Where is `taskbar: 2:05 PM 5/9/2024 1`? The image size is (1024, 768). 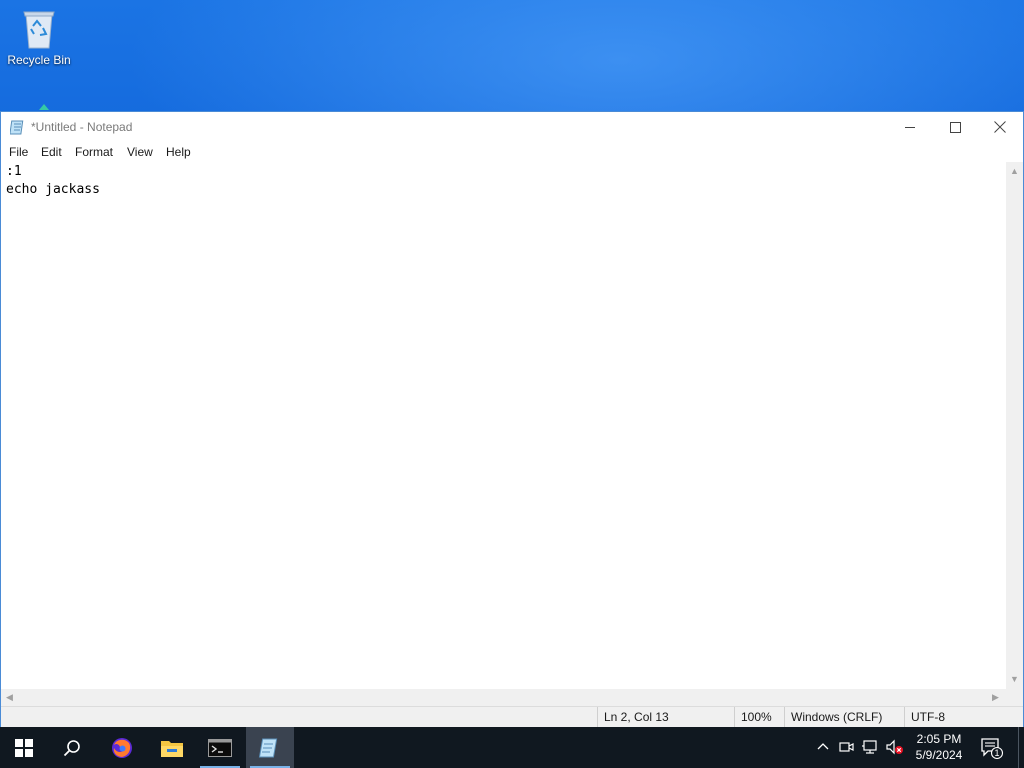
taskbar: 2:05 PM 5/9/2024 1 is located at coordinates (512, 747).